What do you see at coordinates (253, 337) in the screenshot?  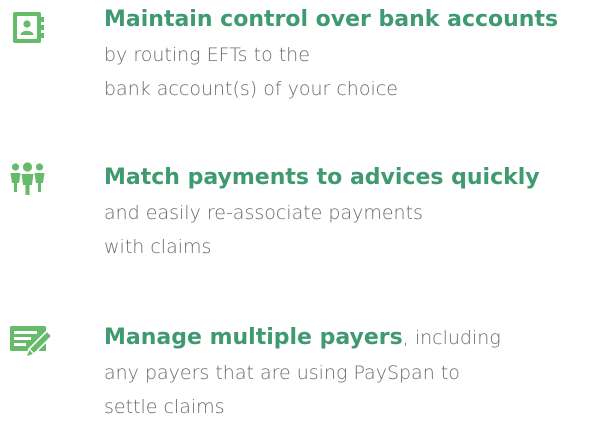 I see `feature-headline: Manage multiple payers` at bounding box center [253, 337].